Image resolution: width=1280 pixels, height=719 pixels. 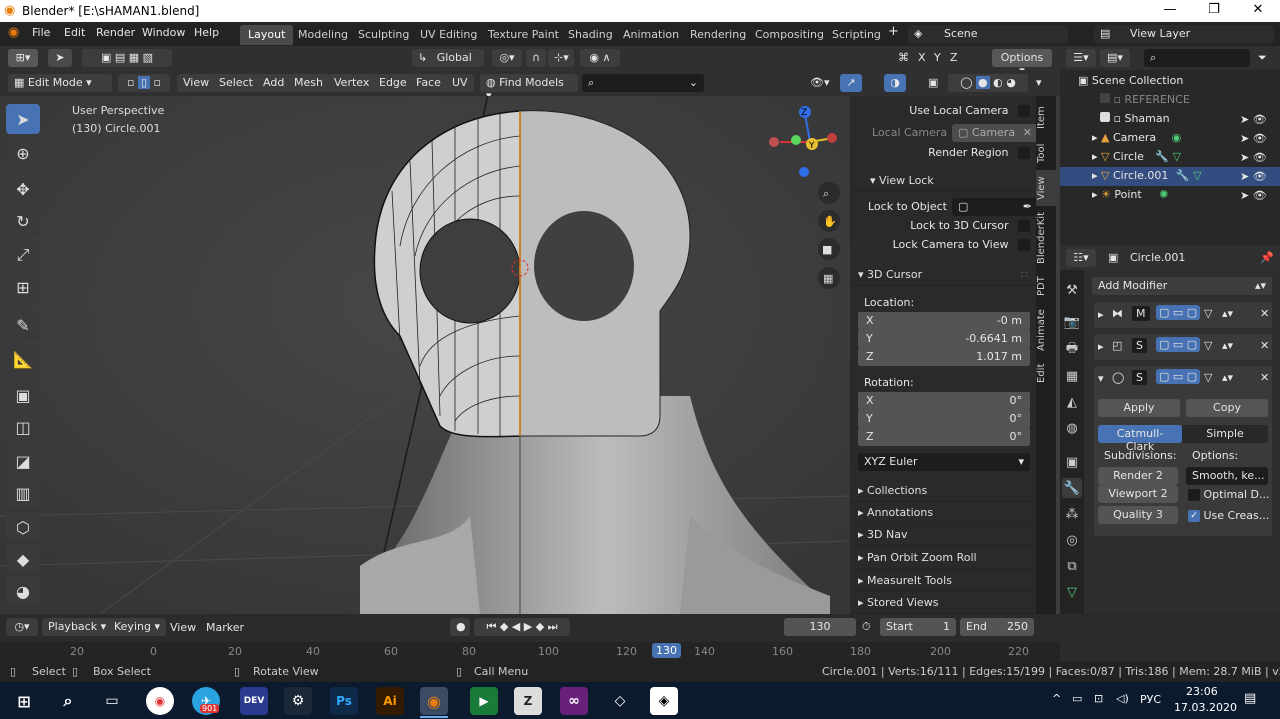 I want to click on select-mode-toggle: ▫ ▯ ▫, so click(x=144, y=83).